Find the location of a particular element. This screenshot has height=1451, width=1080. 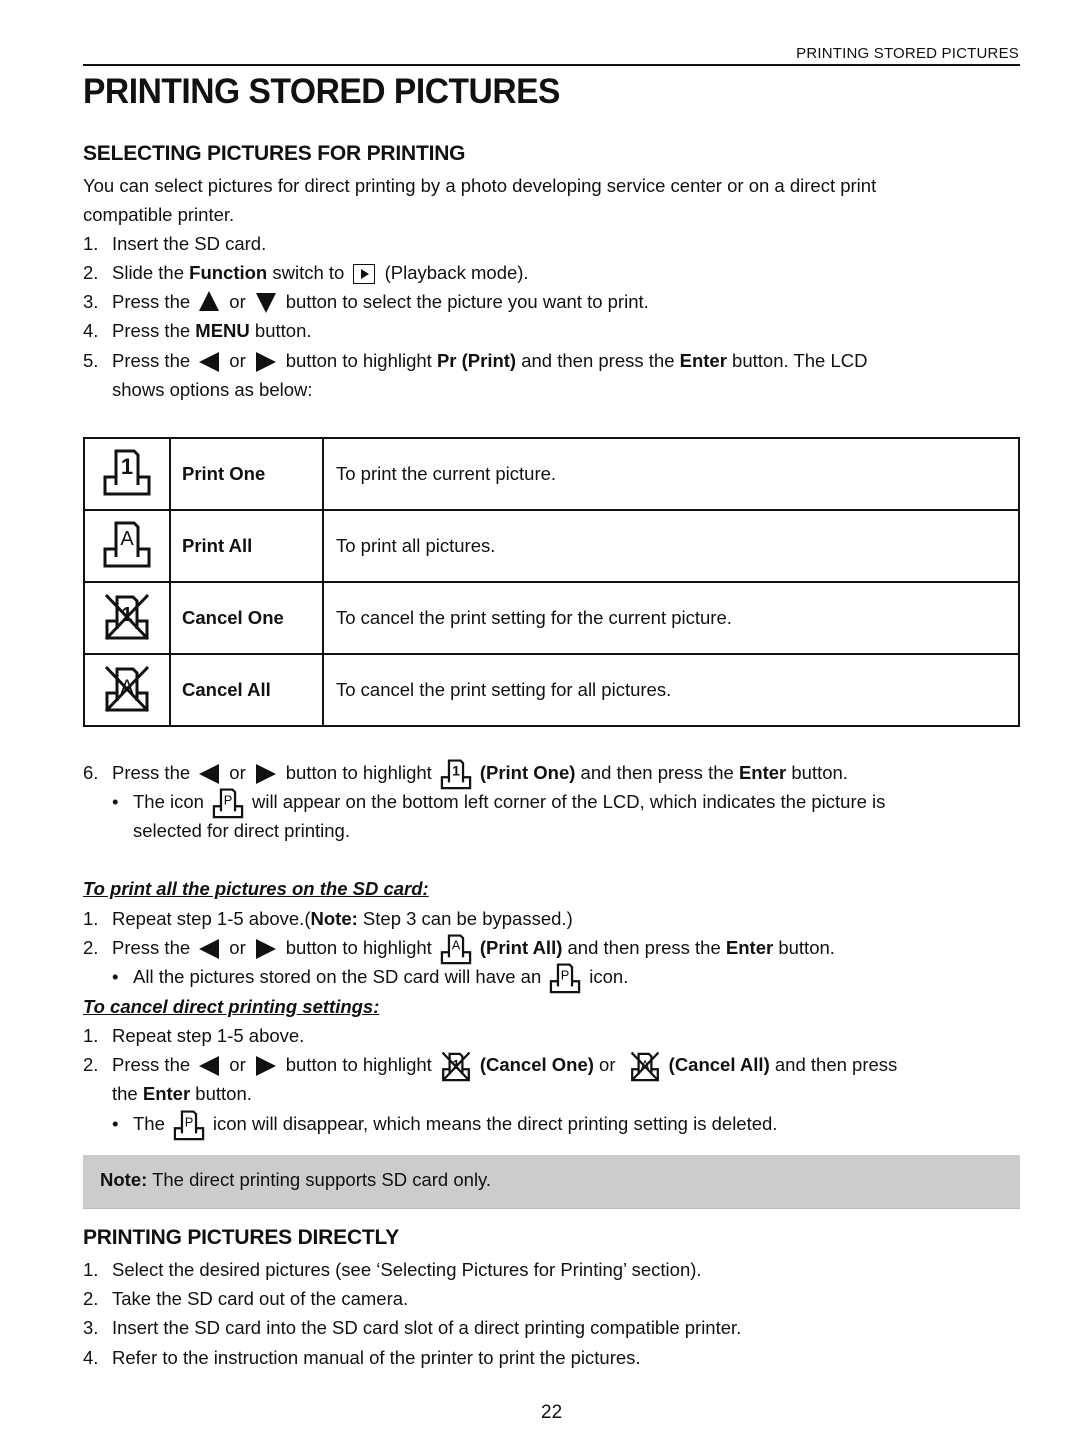

icon-cell: A is located at coordinates (127, 690).